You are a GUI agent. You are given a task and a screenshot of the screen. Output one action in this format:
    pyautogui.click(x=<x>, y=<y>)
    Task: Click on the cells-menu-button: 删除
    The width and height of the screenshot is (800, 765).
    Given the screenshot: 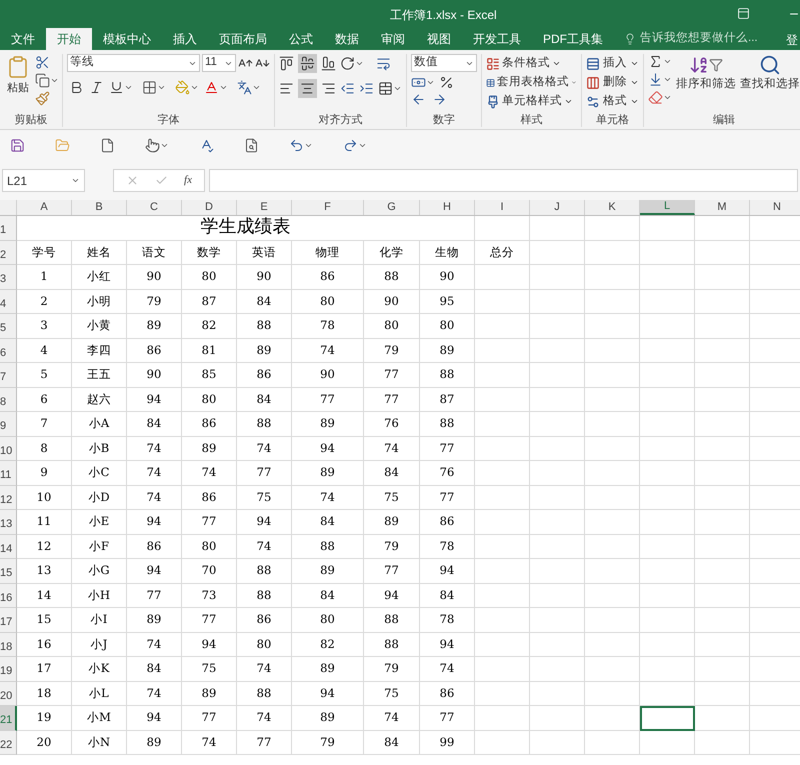 What is the action you would take?
    pyautogui.click(x=612, y=82)
    